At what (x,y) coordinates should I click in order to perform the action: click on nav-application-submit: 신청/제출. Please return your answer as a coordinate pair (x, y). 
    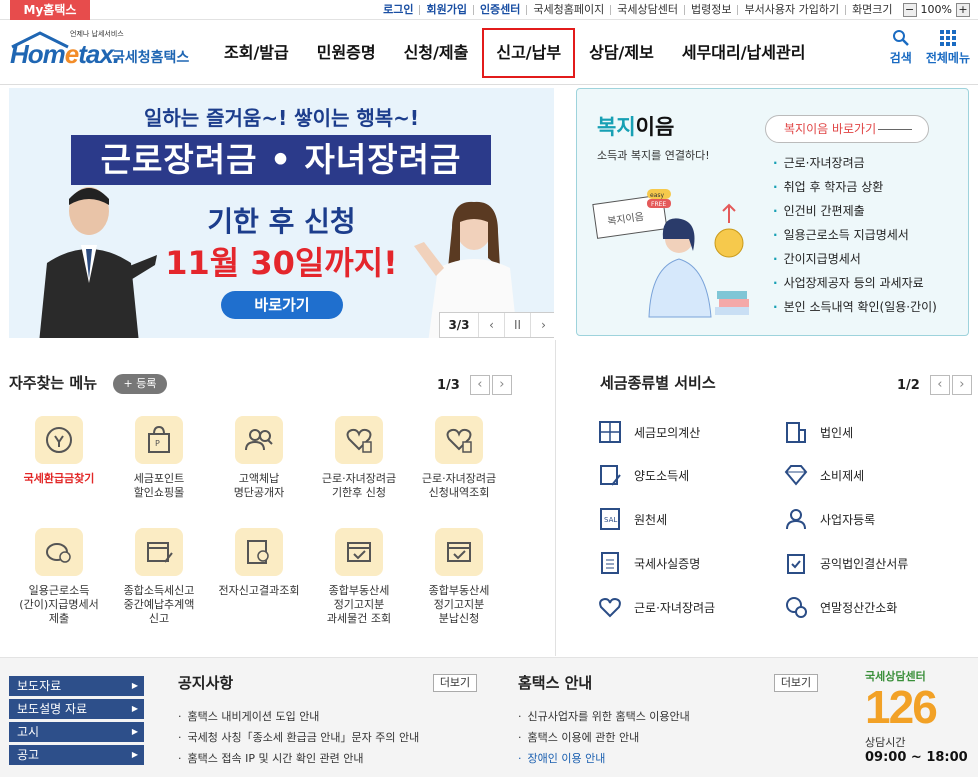
    Looking at the image, I should click on (436, 53).